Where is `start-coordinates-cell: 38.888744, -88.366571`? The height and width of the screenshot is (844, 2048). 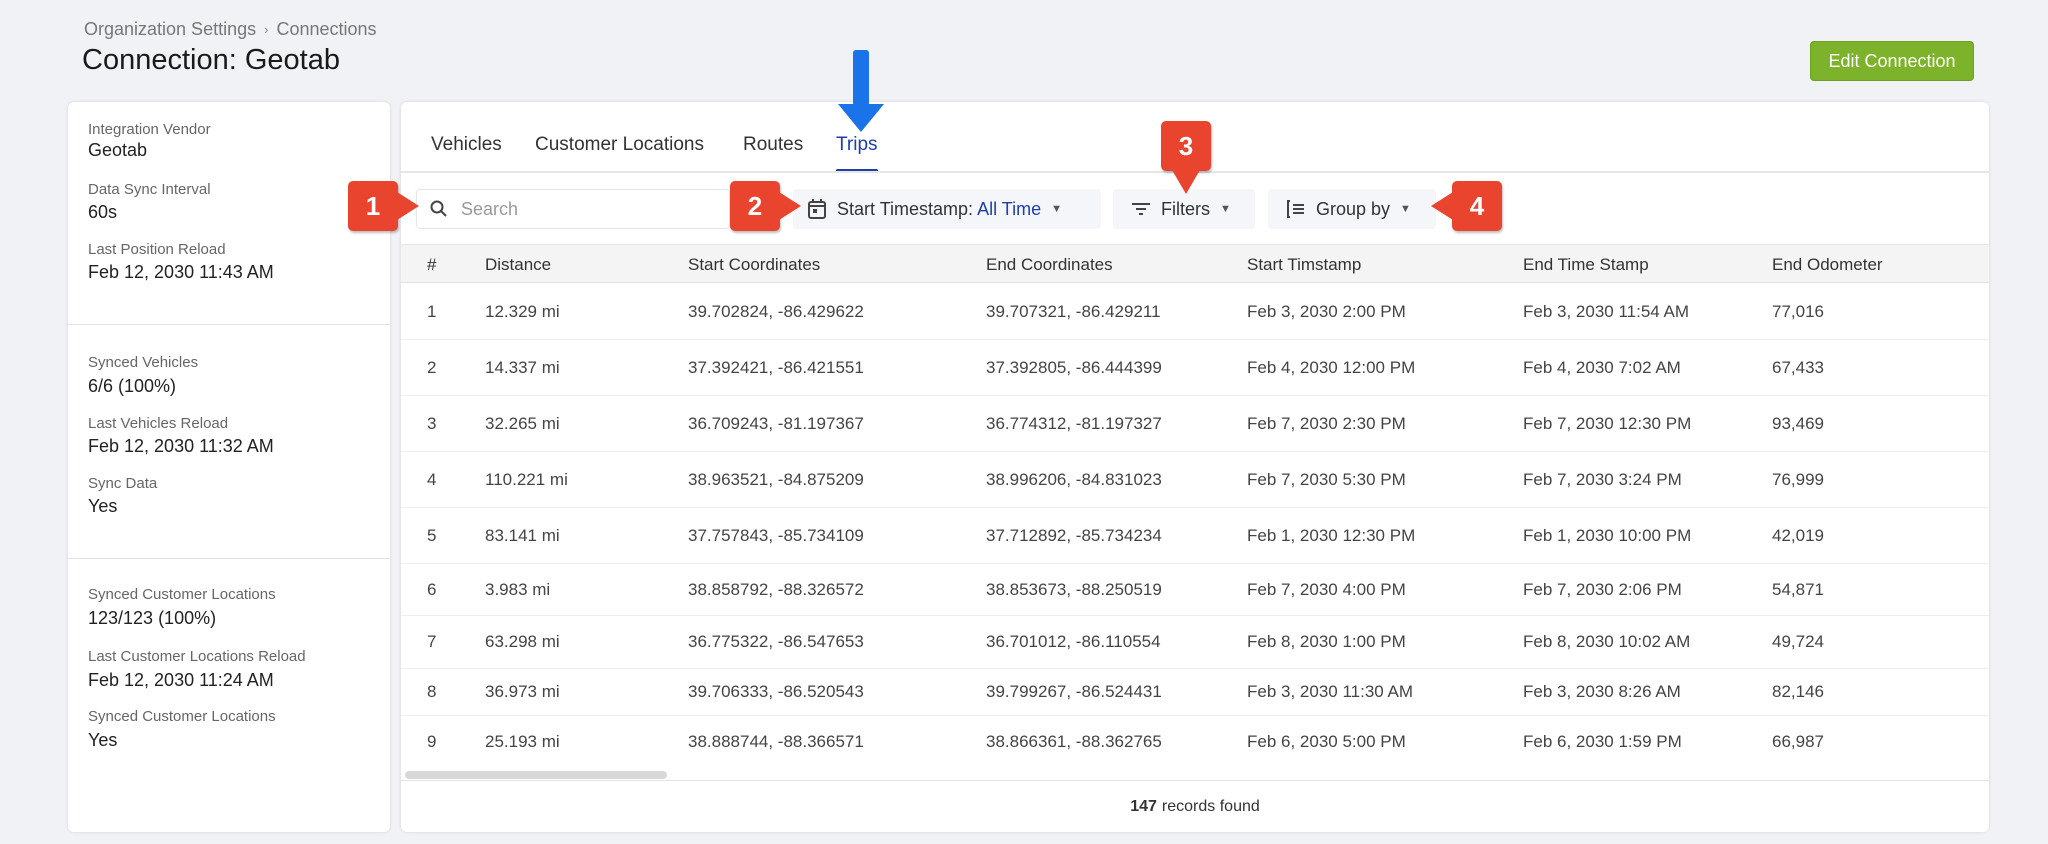
start-coordinates-cell: 38.888744, -88.366571 is located at coordinates (776, 741).